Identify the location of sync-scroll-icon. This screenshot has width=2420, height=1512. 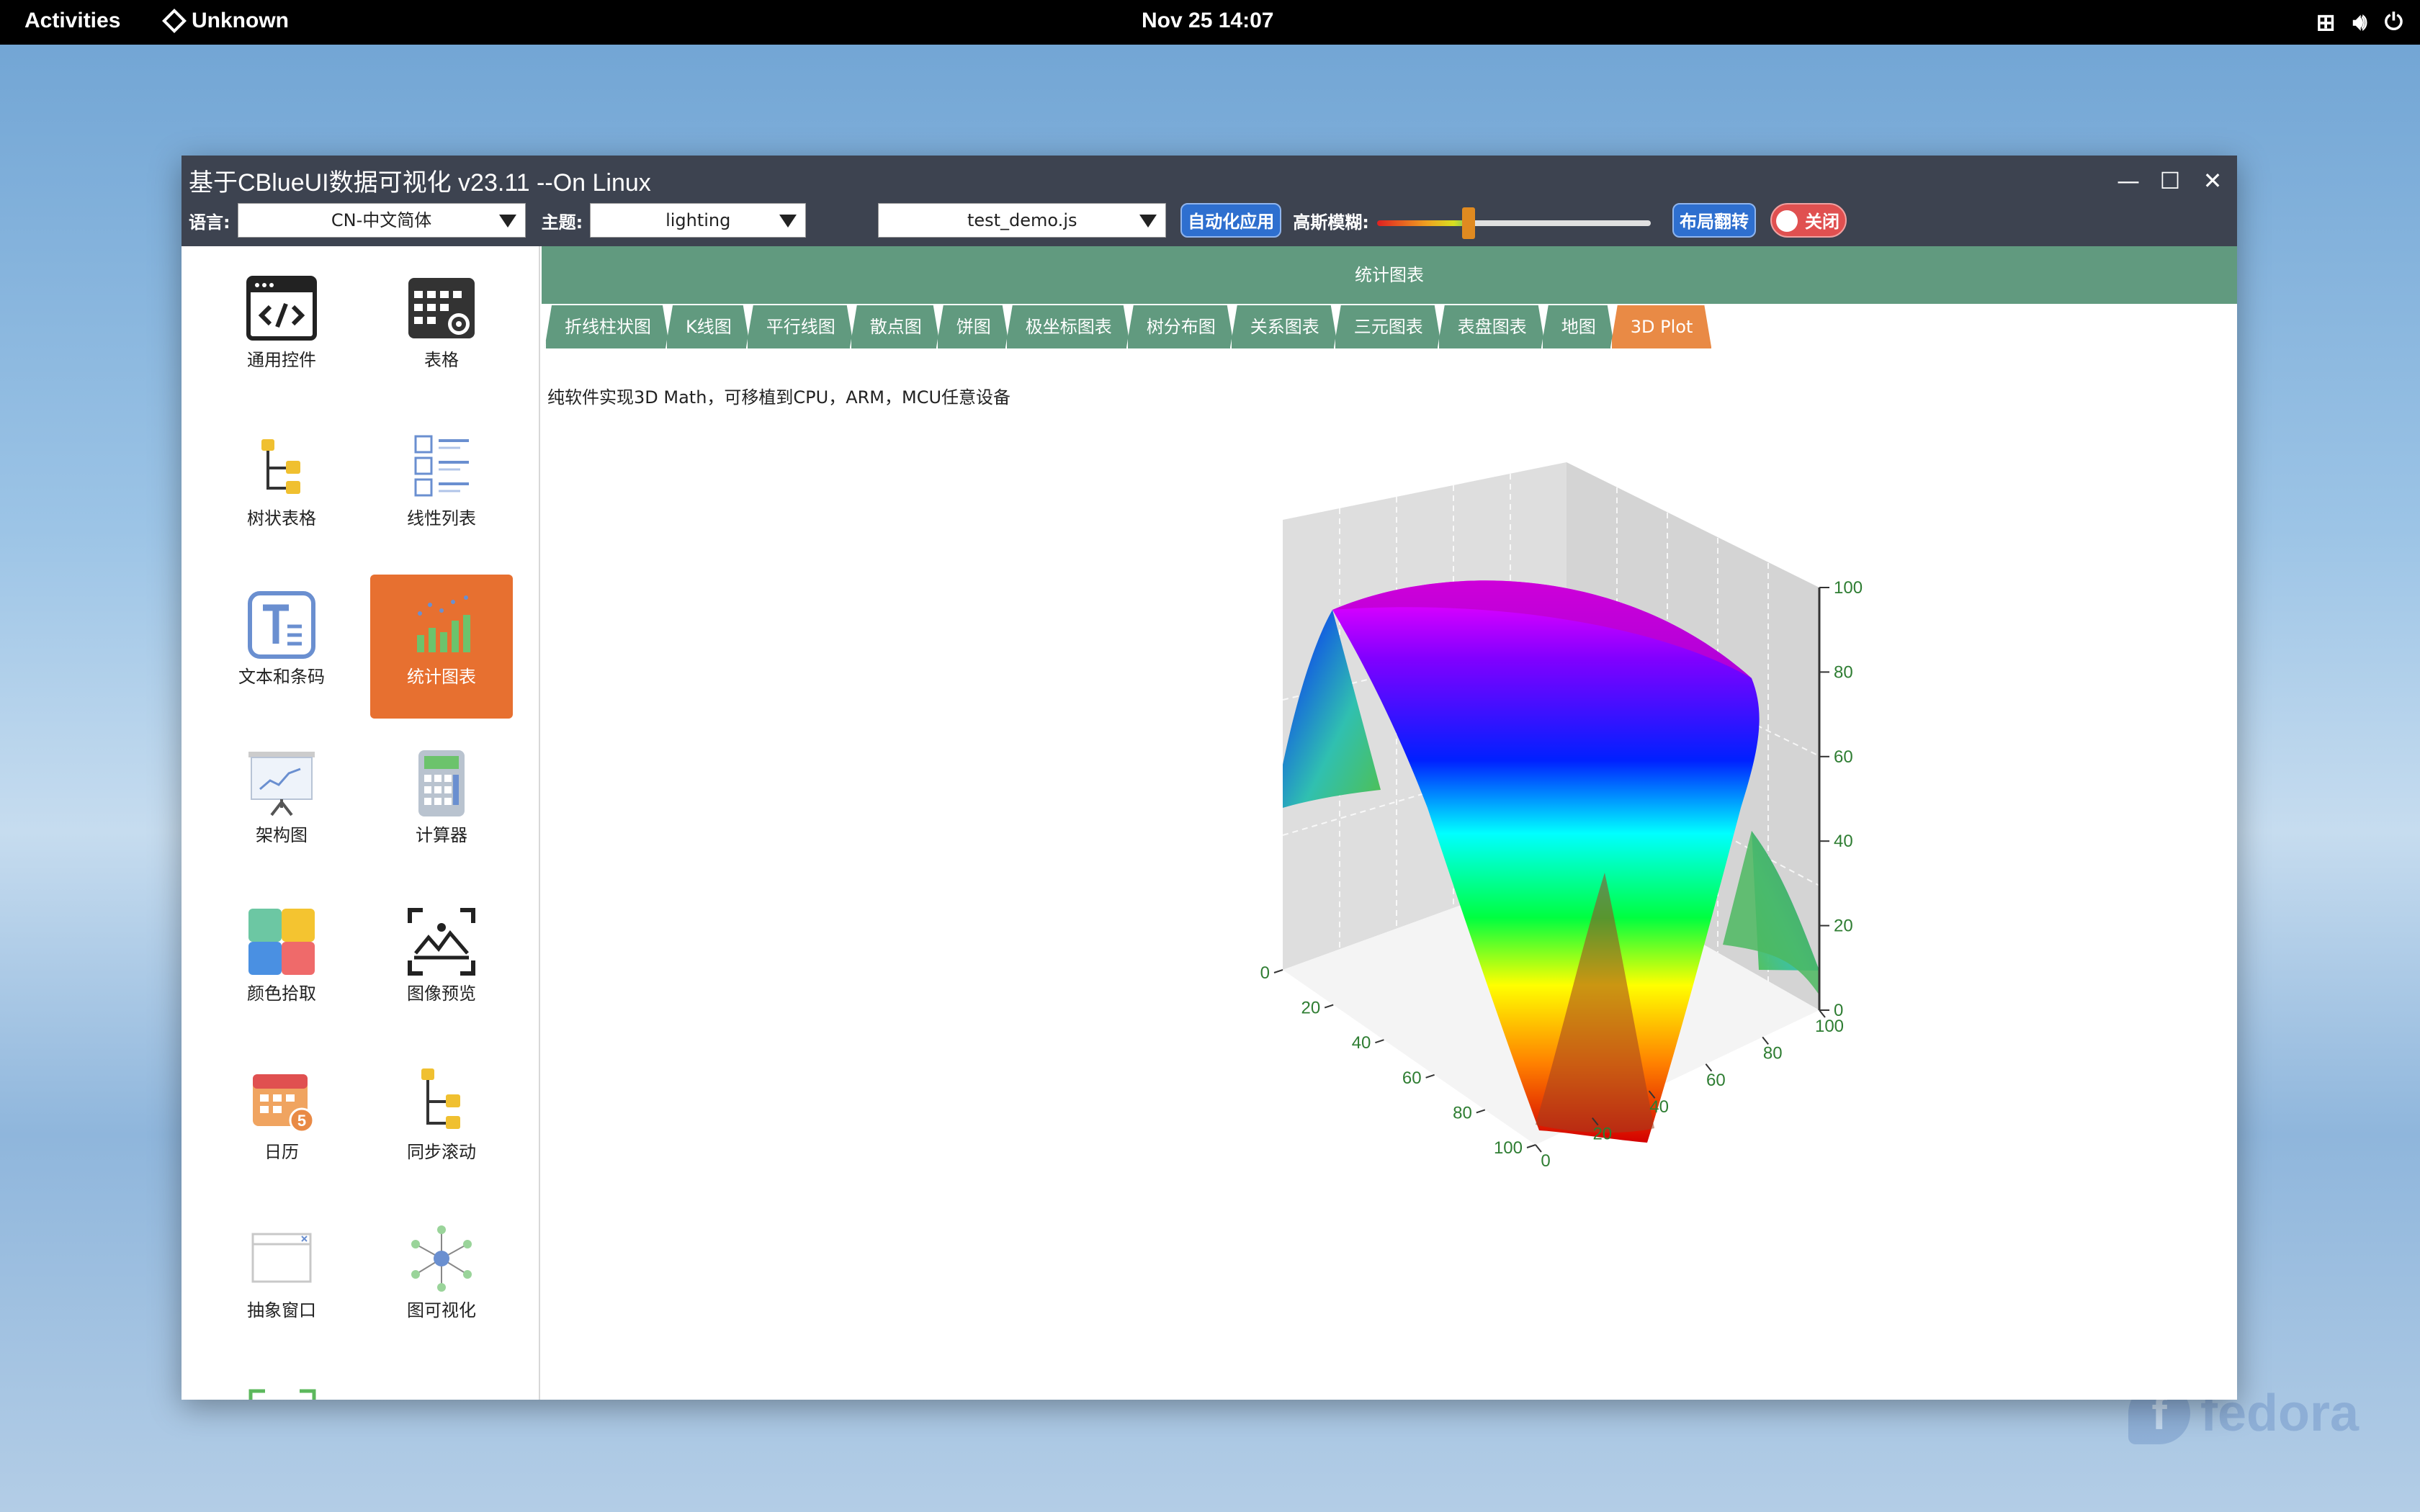
(440, 1098).